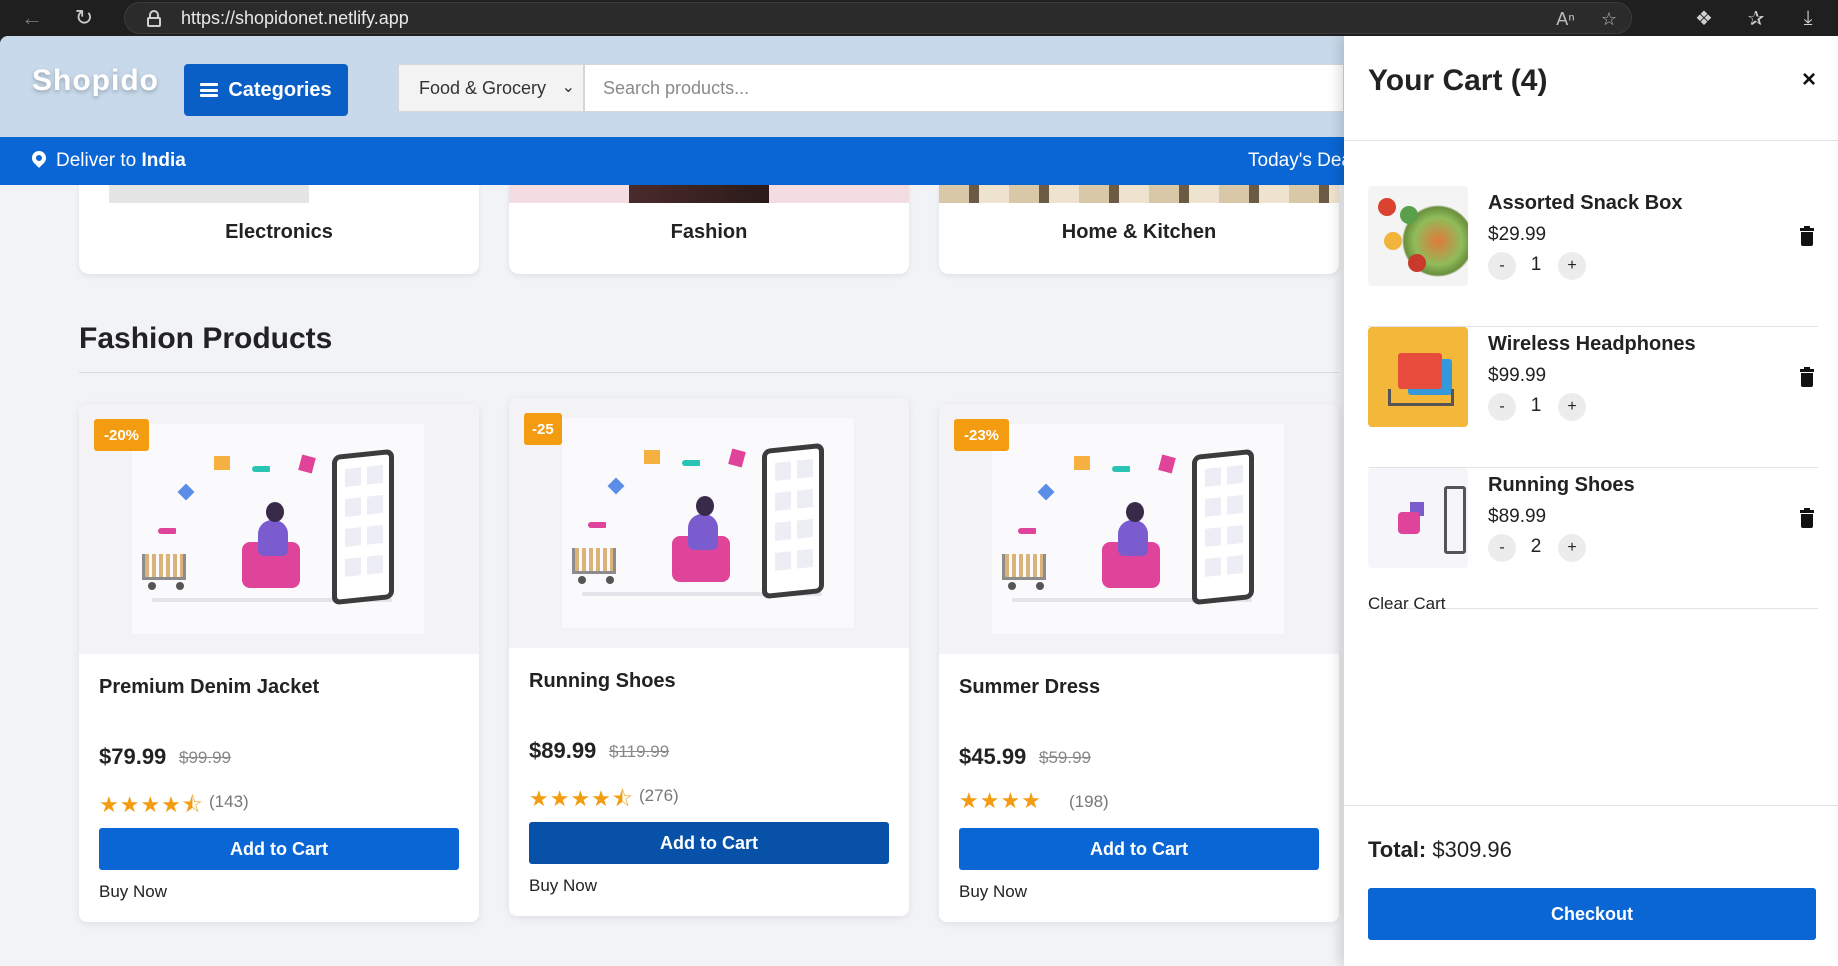  What do you see at coordinates (878, 18) in the screenshot?
I see `address-bar: https://shopidonet.netlify.app Aⁿ ☆` at bounding box center [878, 18].